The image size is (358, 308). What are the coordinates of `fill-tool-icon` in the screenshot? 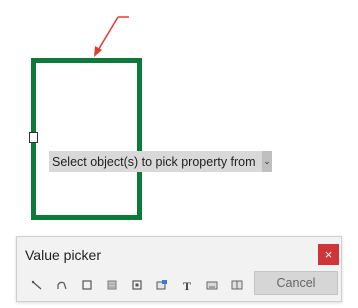 It's located at (111, 285).